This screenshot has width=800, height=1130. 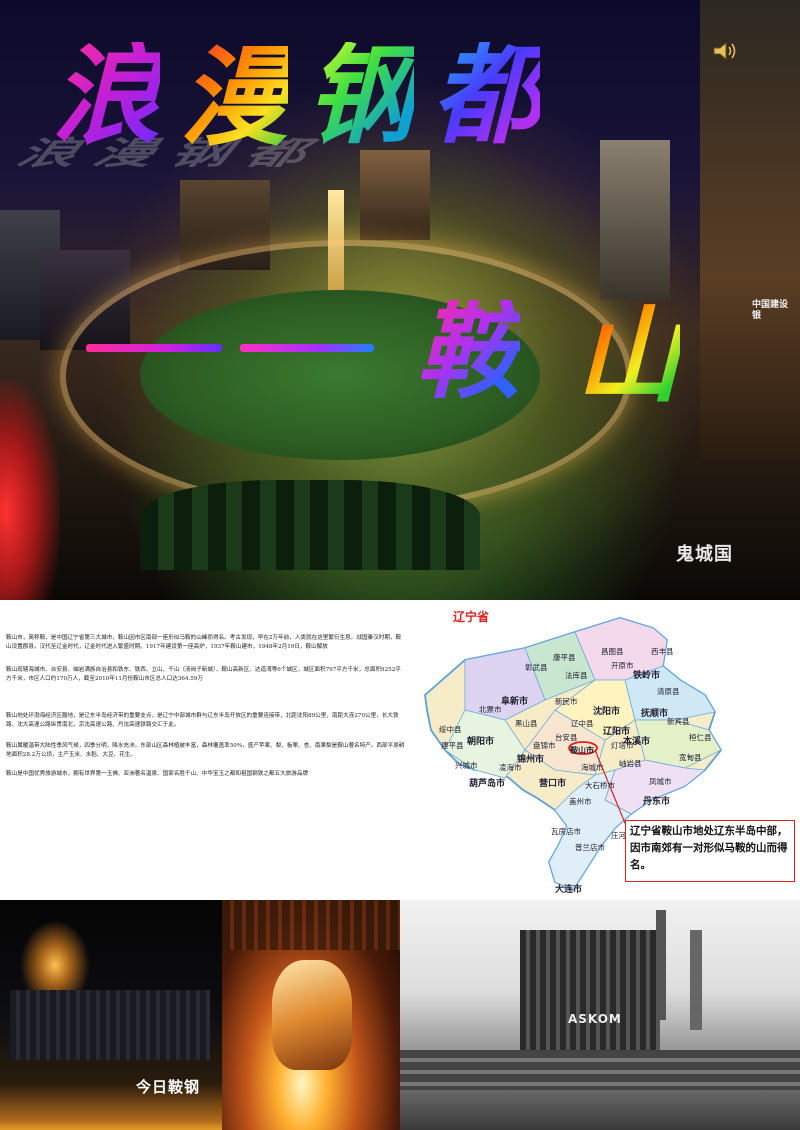 I want to click on photo-caption: 今日鞍钢, so click(x=168, y=1087).